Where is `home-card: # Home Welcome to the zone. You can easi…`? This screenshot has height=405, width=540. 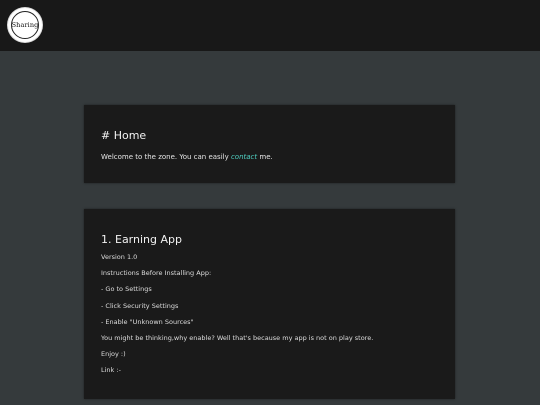 home-card: # Home Welcome to the zone. You can easi… is located at coordinates (269, 144).